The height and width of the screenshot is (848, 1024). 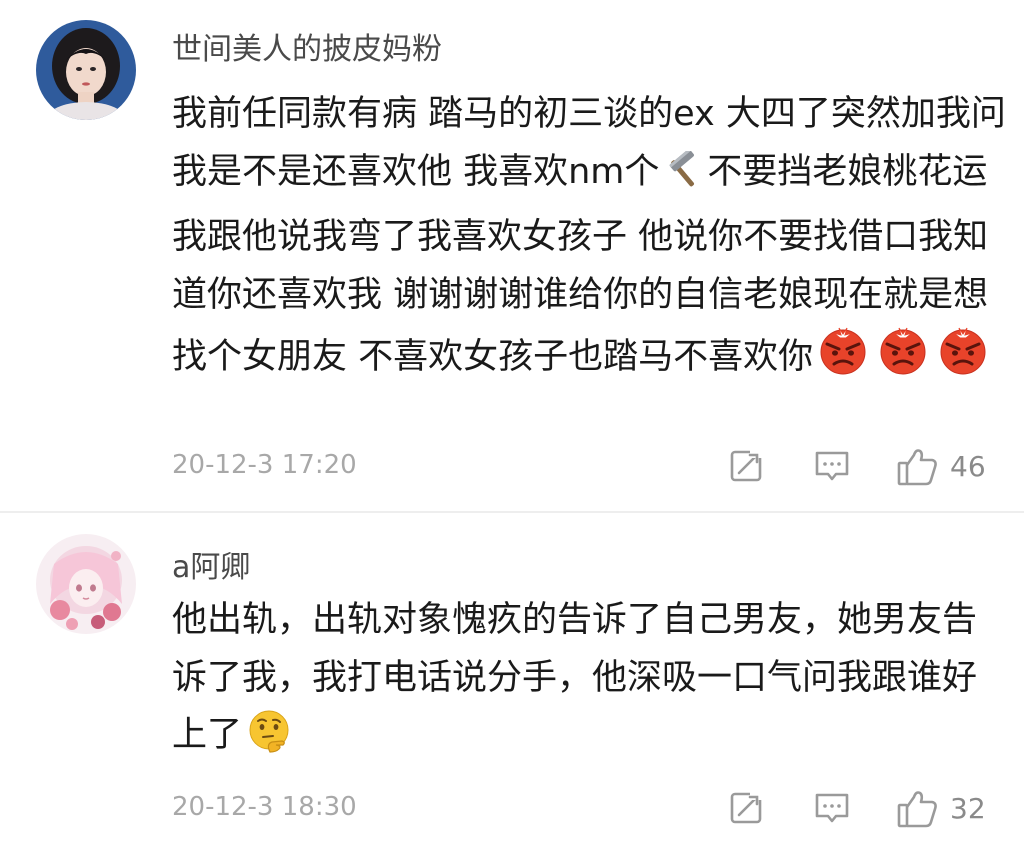 What do you see at coordinates (269, 740) in the screenshot?
I see `thinking-face-emoji-icon` at bounding box center [269, 740].